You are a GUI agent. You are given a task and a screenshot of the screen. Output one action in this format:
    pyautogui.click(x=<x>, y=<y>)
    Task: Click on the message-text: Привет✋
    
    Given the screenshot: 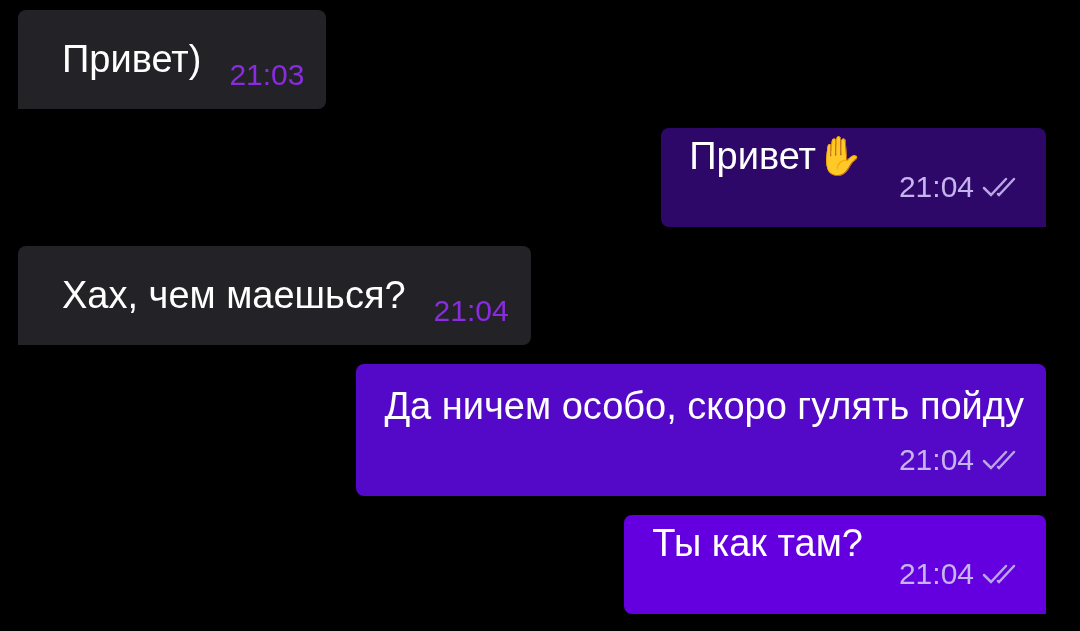 What is the action you would take?
    pyautogui.click(x=776, y=156)
    